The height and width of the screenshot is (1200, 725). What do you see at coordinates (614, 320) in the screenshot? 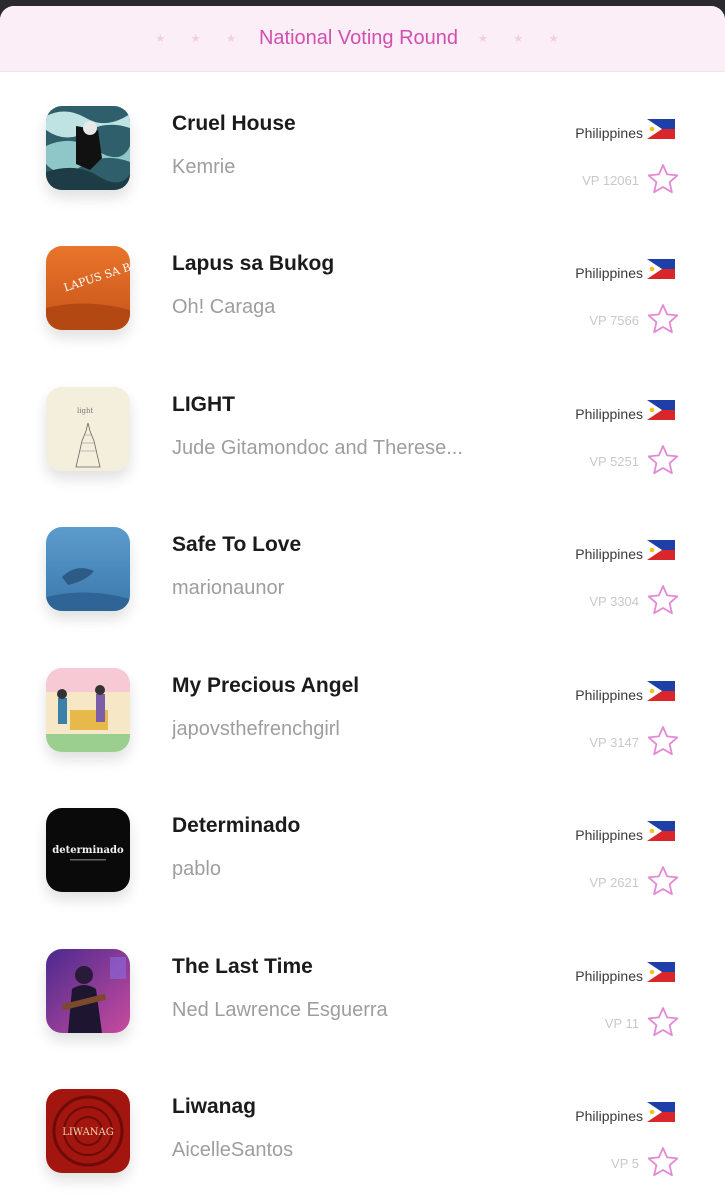
I see `vote-points: VP 7566` at bounding box center [614, 320].